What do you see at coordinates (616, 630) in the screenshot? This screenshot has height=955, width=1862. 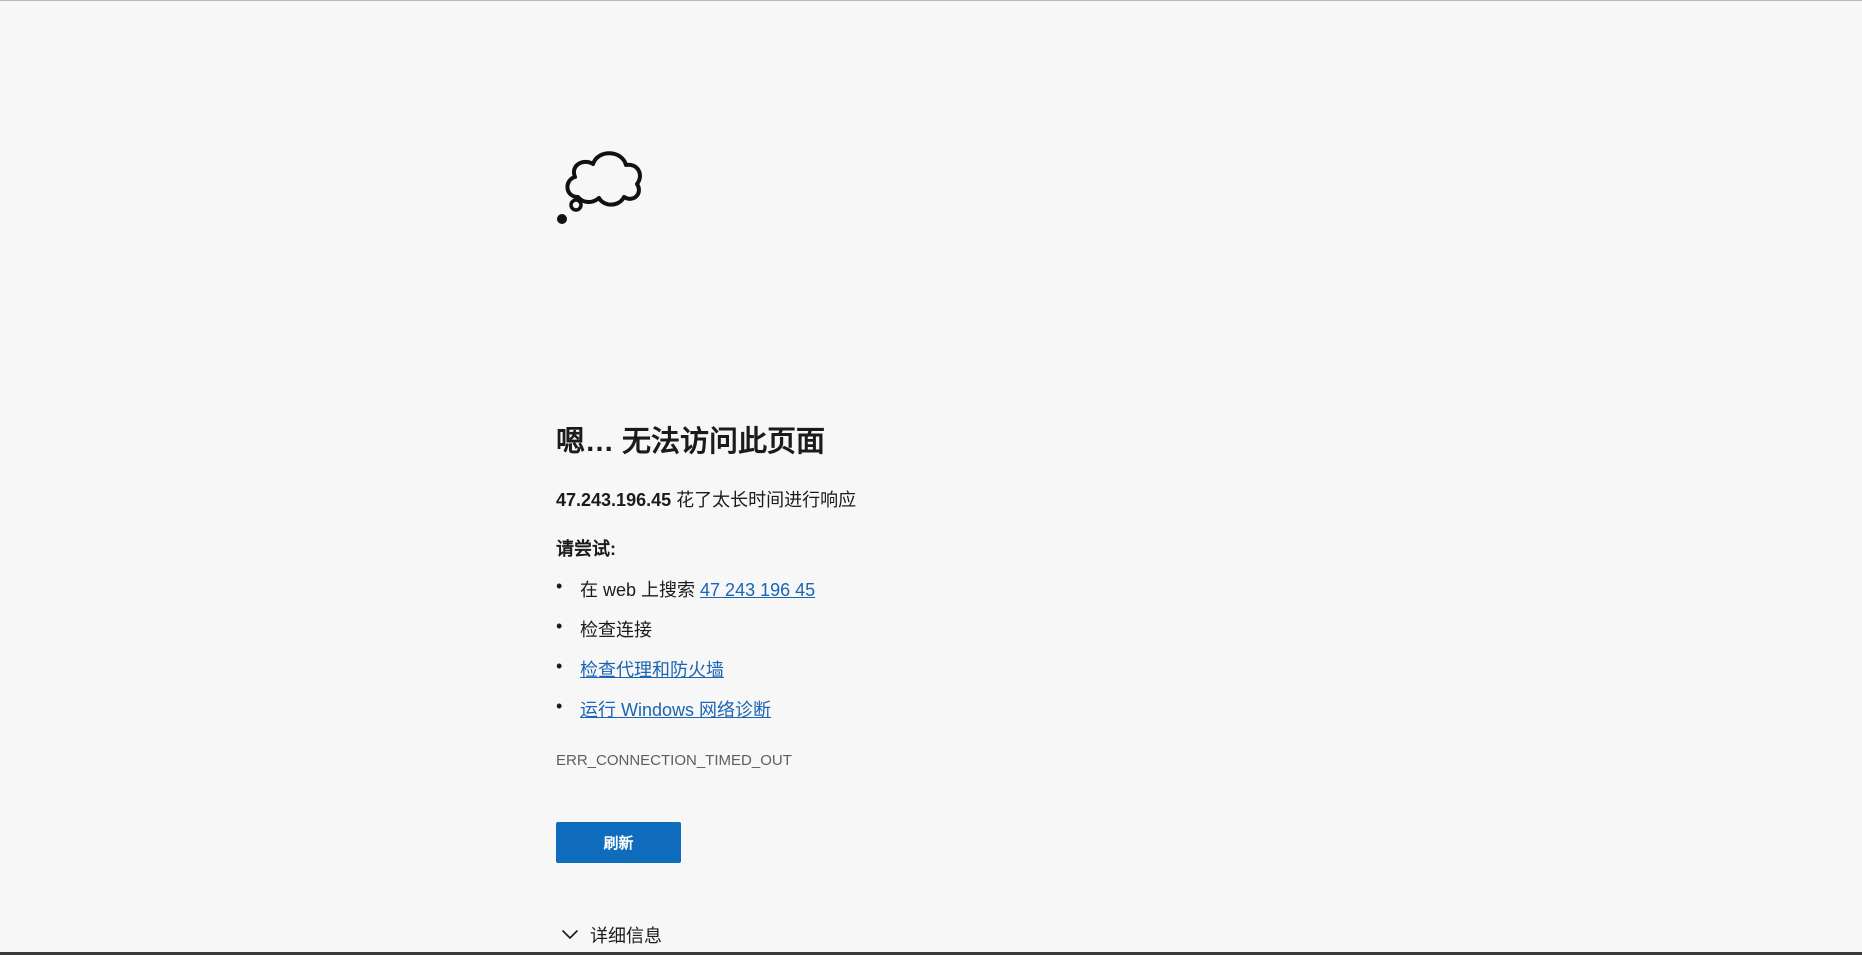 I see `check-connection-text: 检查连接` at bounding box center [616, 630].